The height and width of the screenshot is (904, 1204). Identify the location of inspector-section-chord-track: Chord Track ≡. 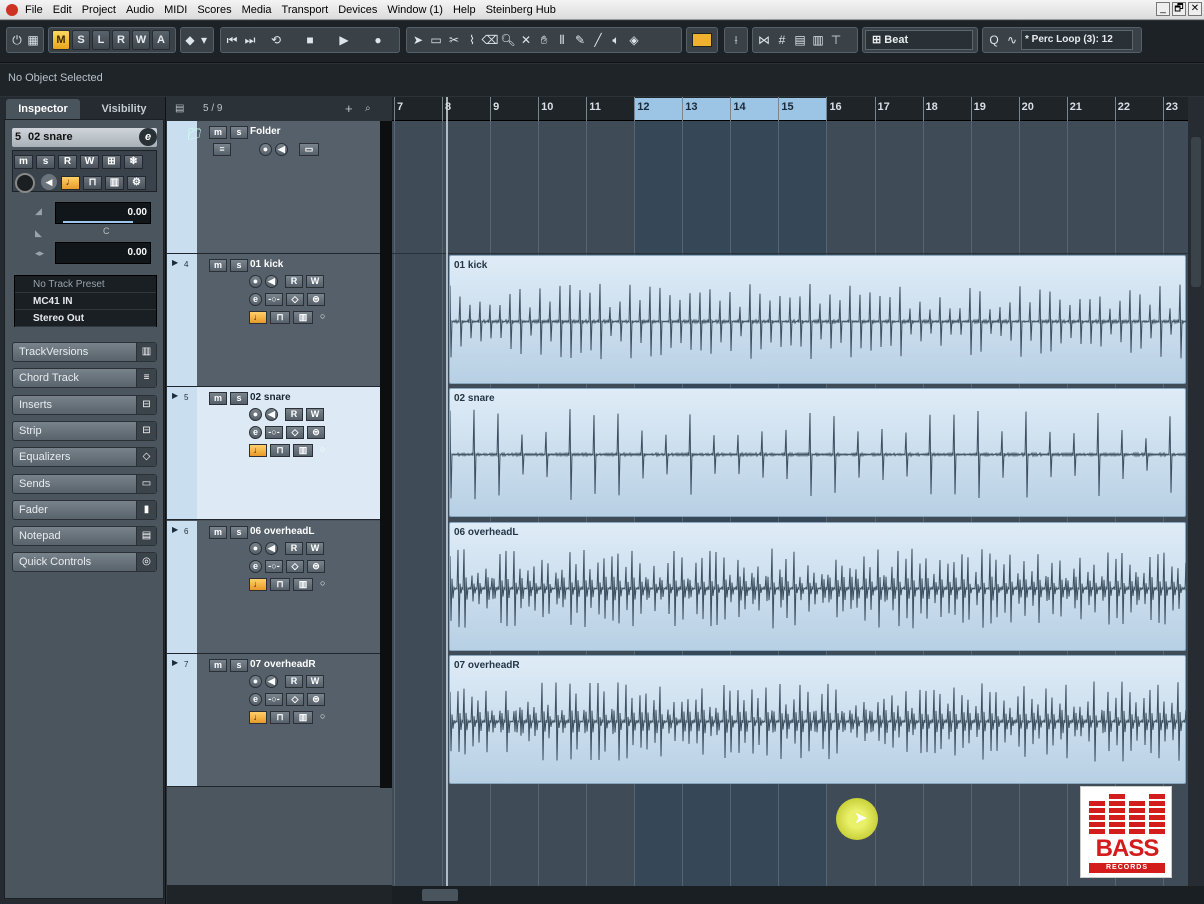
(84, 378).